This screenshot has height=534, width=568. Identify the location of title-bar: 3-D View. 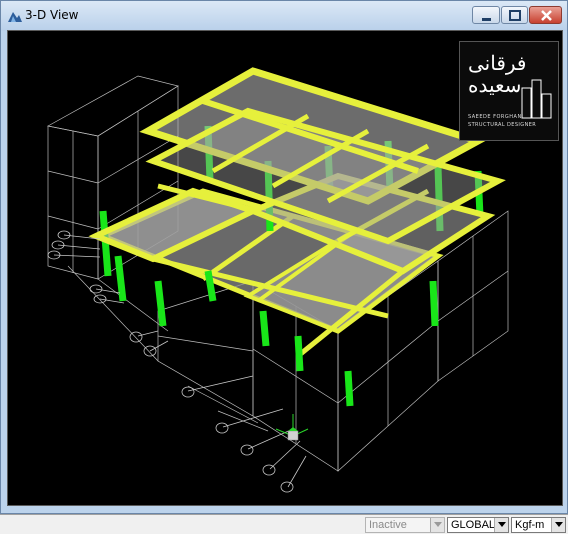
(284, 16).